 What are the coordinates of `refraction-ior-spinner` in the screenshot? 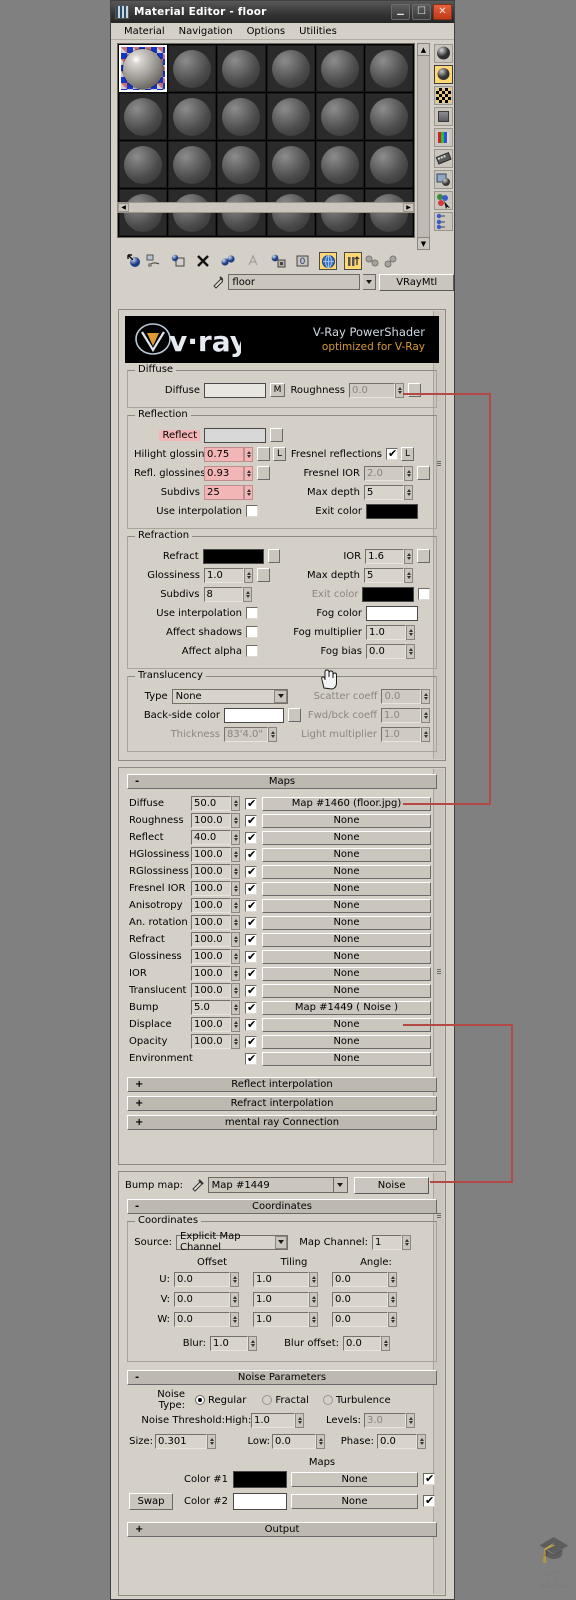 It's located at (409, 556).